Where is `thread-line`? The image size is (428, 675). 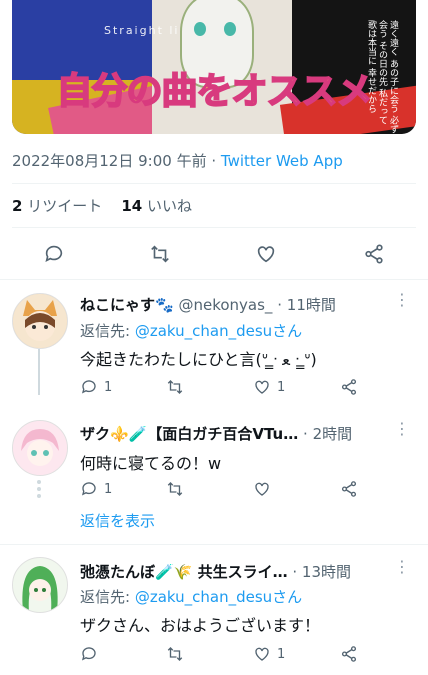 thread-line is located at coordinates (39, 372).